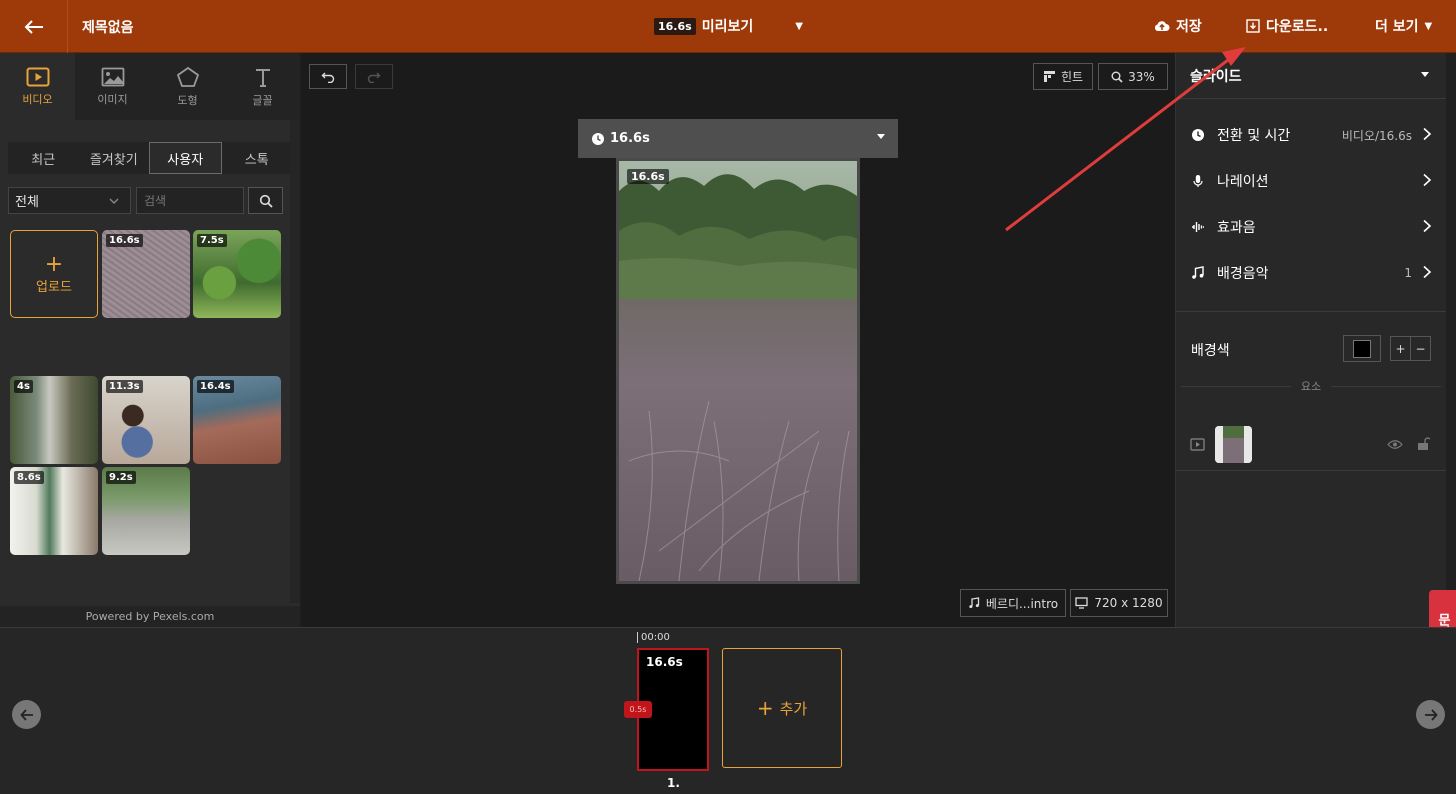  Describe the element at coordinates (1311, 76) in the screenshot. I see `slide-section-header: 슬라이드` at that location.